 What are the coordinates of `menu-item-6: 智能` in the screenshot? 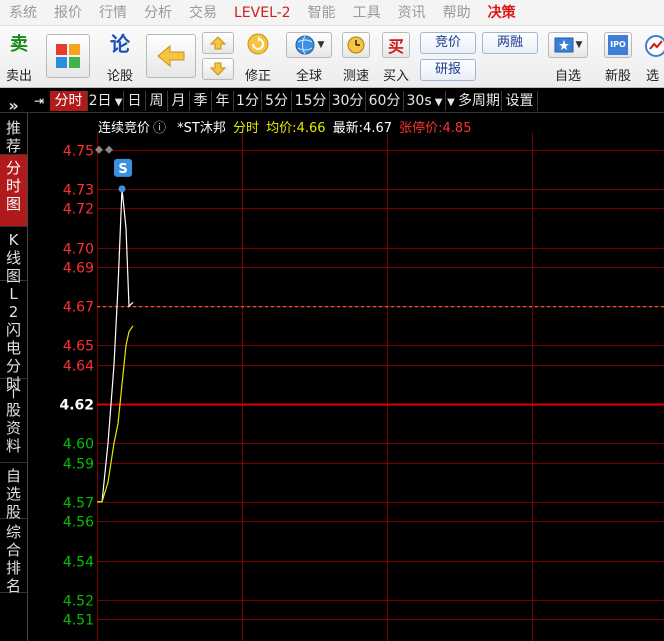 It's located at (321, 13).